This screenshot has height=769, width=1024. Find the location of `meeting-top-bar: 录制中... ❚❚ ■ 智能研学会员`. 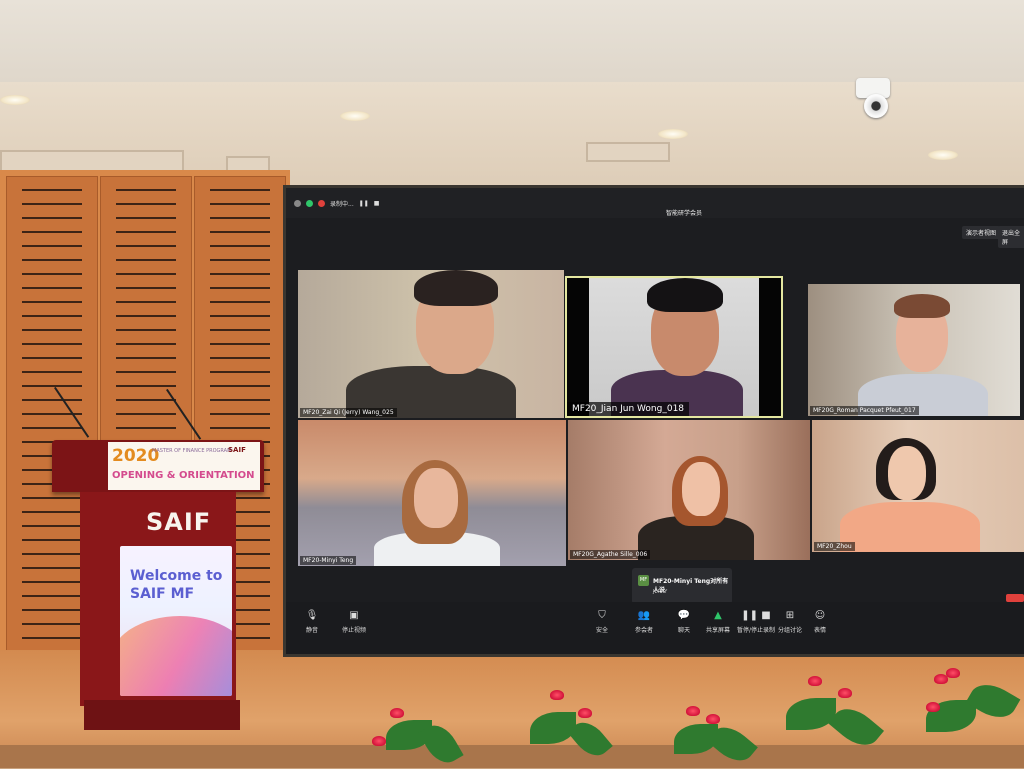

meeting-top-bar: 录制中... ❚❚ ■ 智能研学会员 is located at coordinates (655, 203).